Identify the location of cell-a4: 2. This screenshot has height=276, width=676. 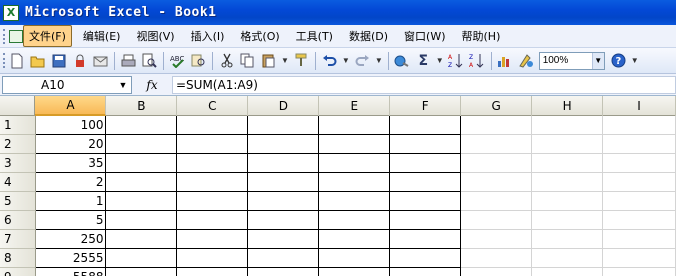
(71, 182).